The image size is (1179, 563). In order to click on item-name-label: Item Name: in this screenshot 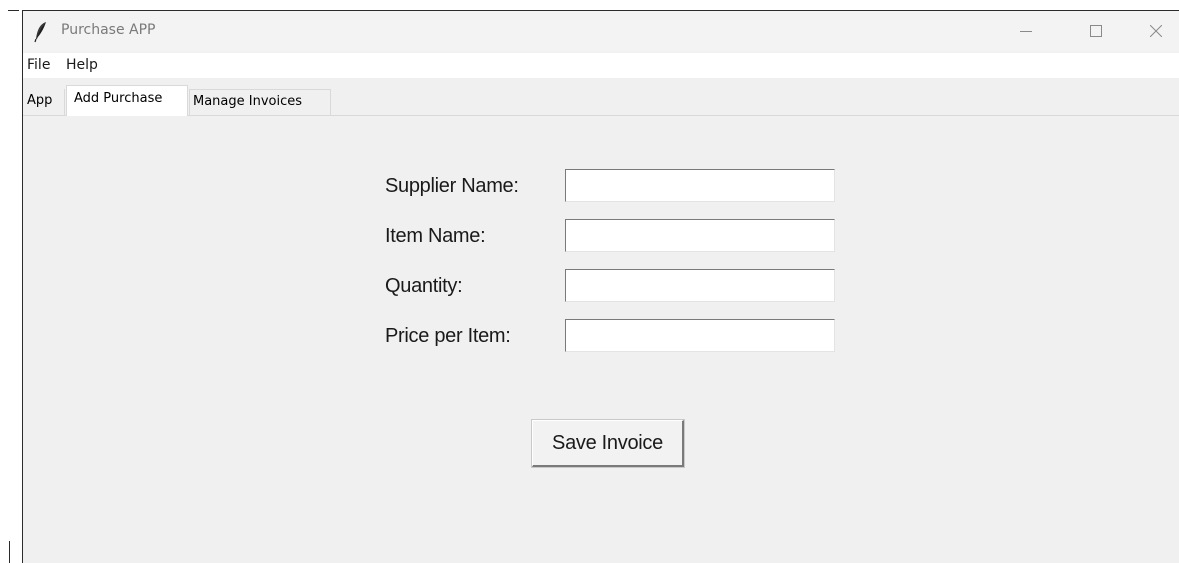, I will do `click(435, 236)`.